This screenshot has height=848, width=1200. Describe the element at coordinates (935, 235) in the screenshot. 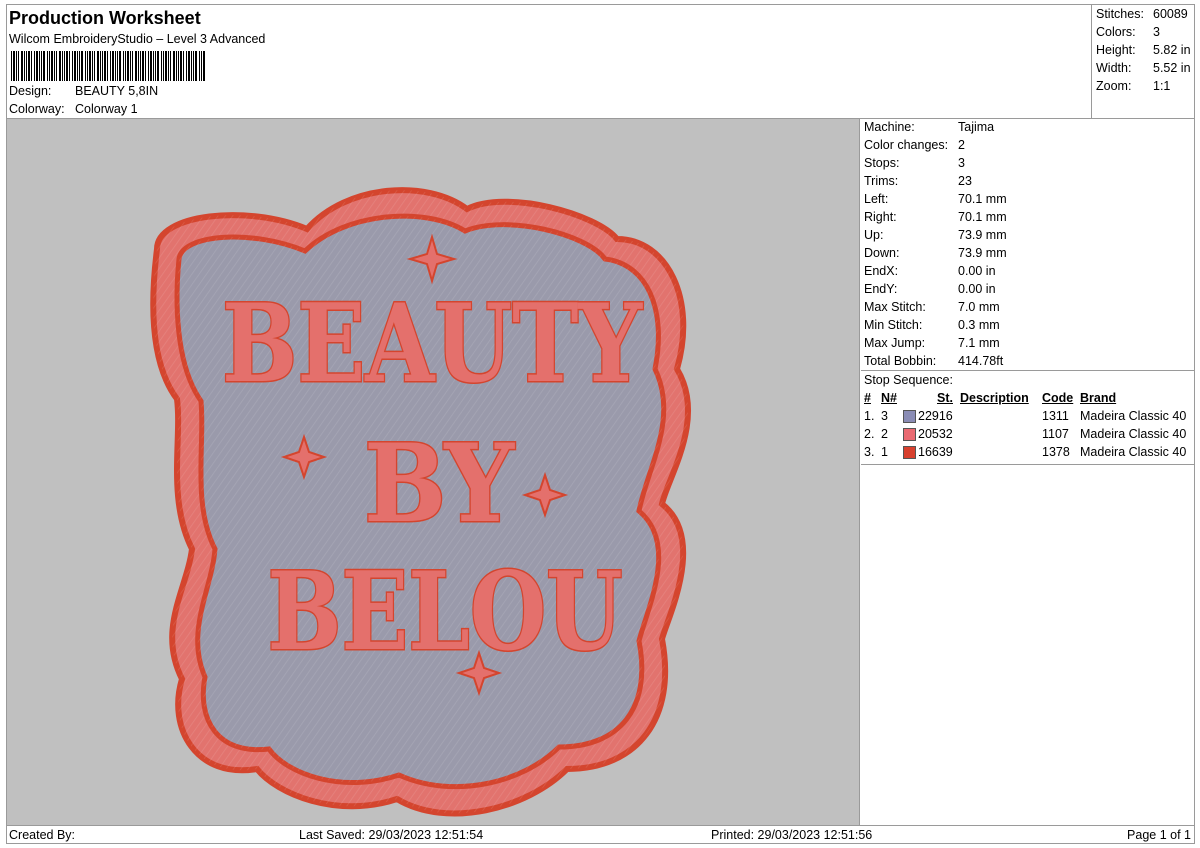

I see `info-row: Up: 73.9 mm` at that location.